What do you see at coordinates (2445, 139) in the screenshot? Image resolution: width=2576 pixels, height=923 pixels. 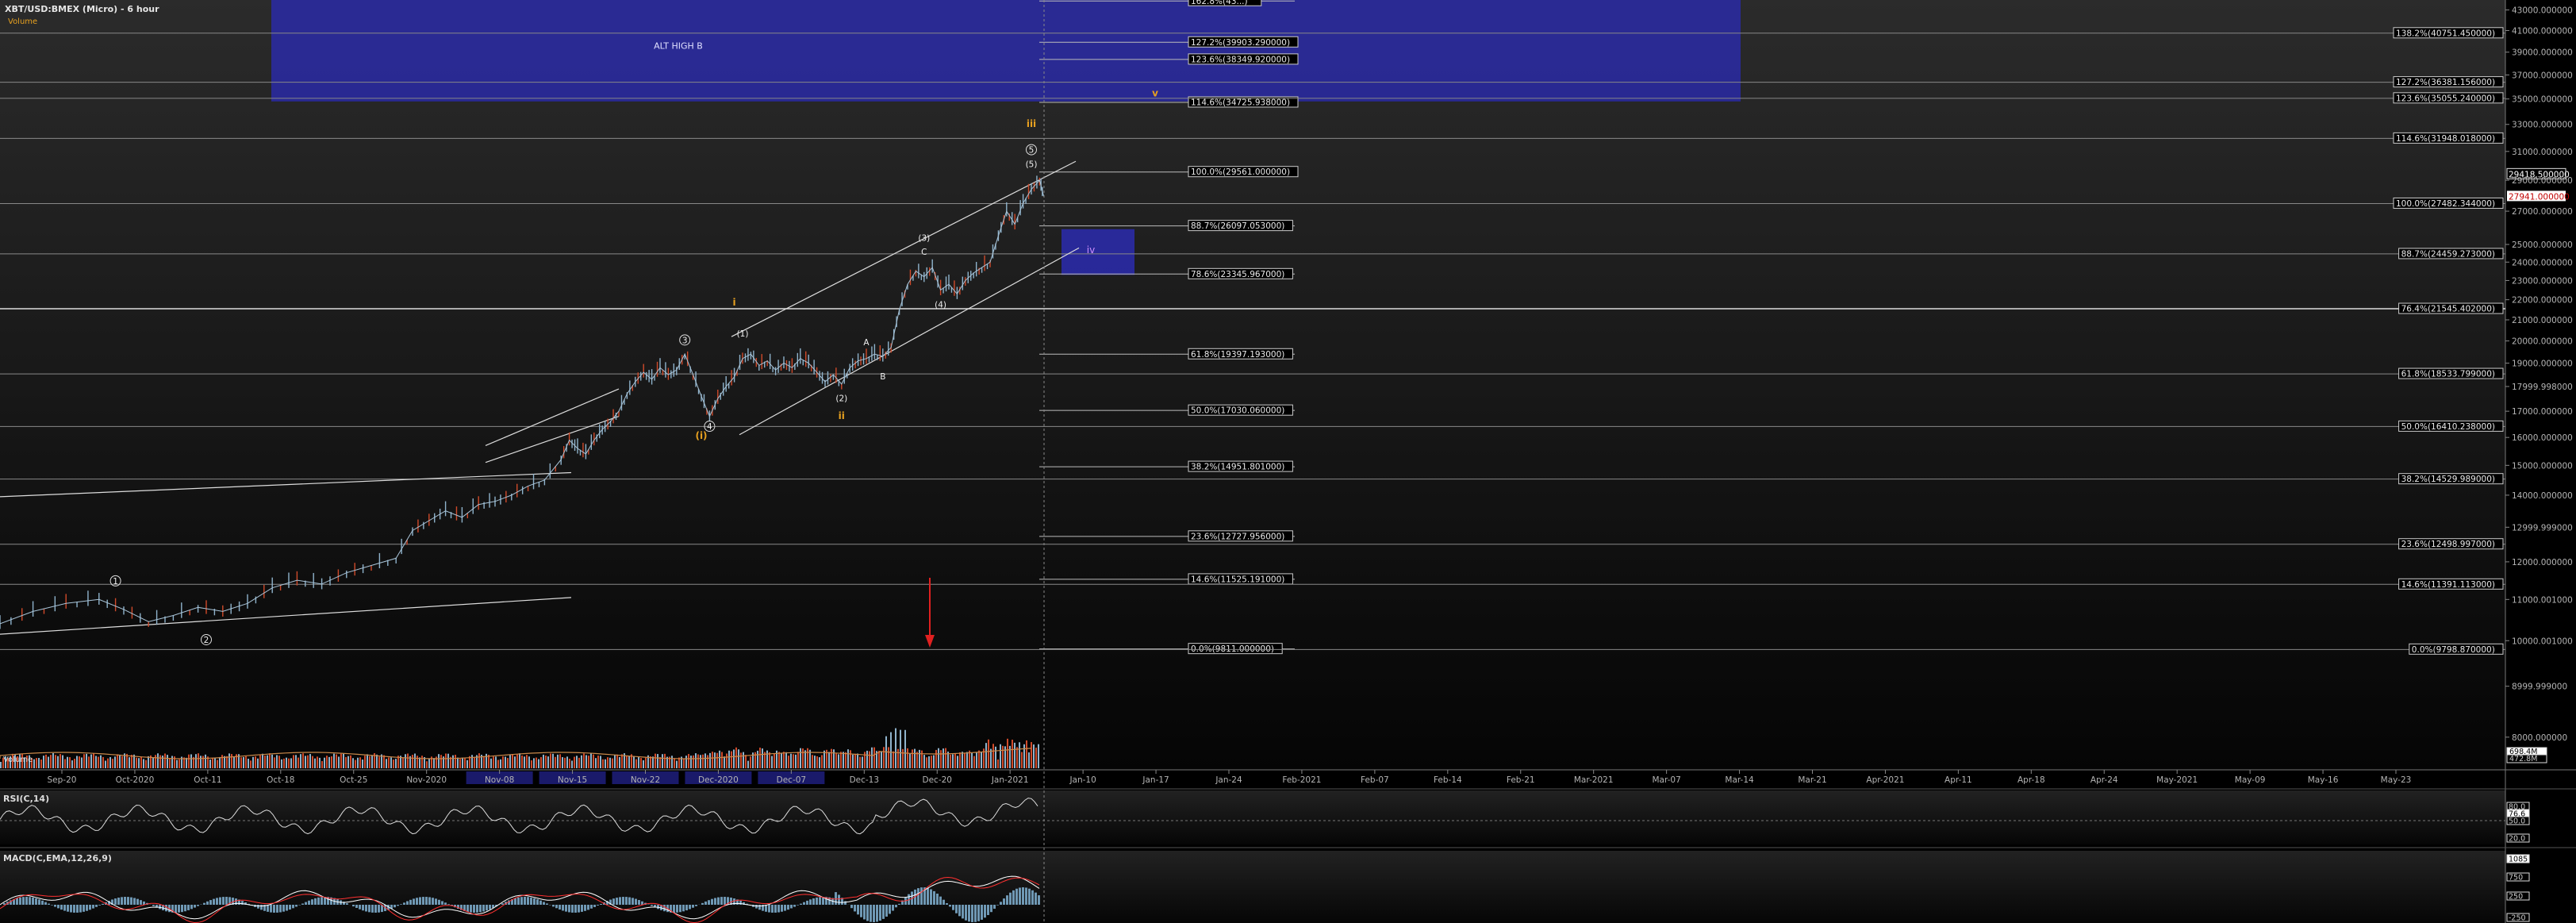 I see `fib-right-label-3: 114.6%(31948.018000)` at bounding box center [2445, 139].